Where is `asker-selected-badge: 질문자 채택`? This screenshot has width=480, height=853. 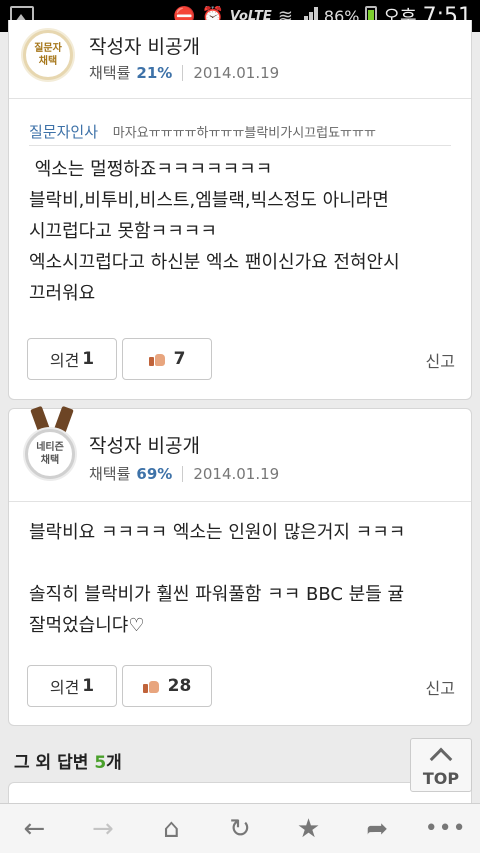
asker-selected-badge: 질문자 채택 is located at coordinates (48, 55).